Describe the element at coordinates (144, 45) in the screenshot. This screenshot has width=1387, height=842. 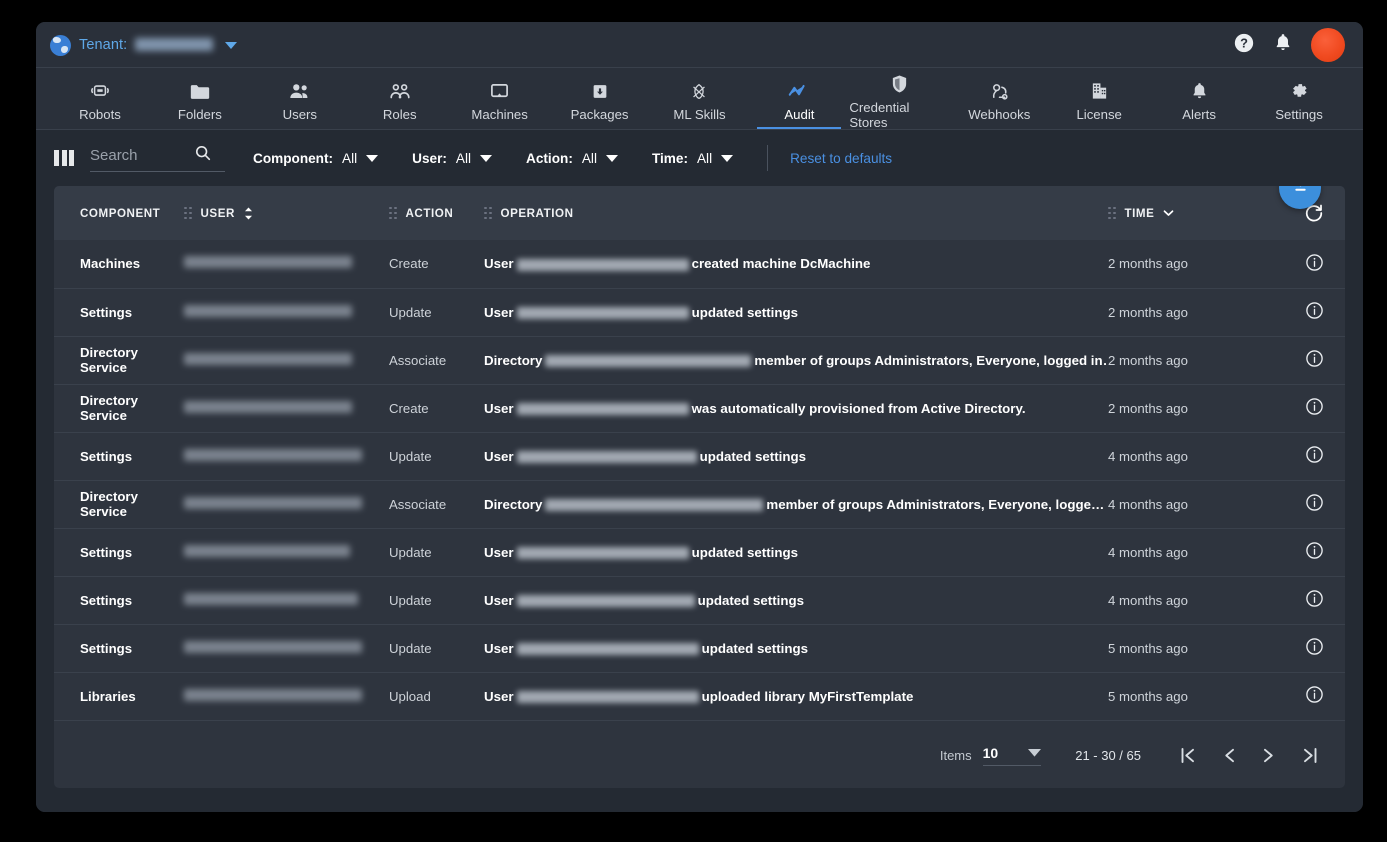
I see `tenant-selector: Tenant:` at that location.